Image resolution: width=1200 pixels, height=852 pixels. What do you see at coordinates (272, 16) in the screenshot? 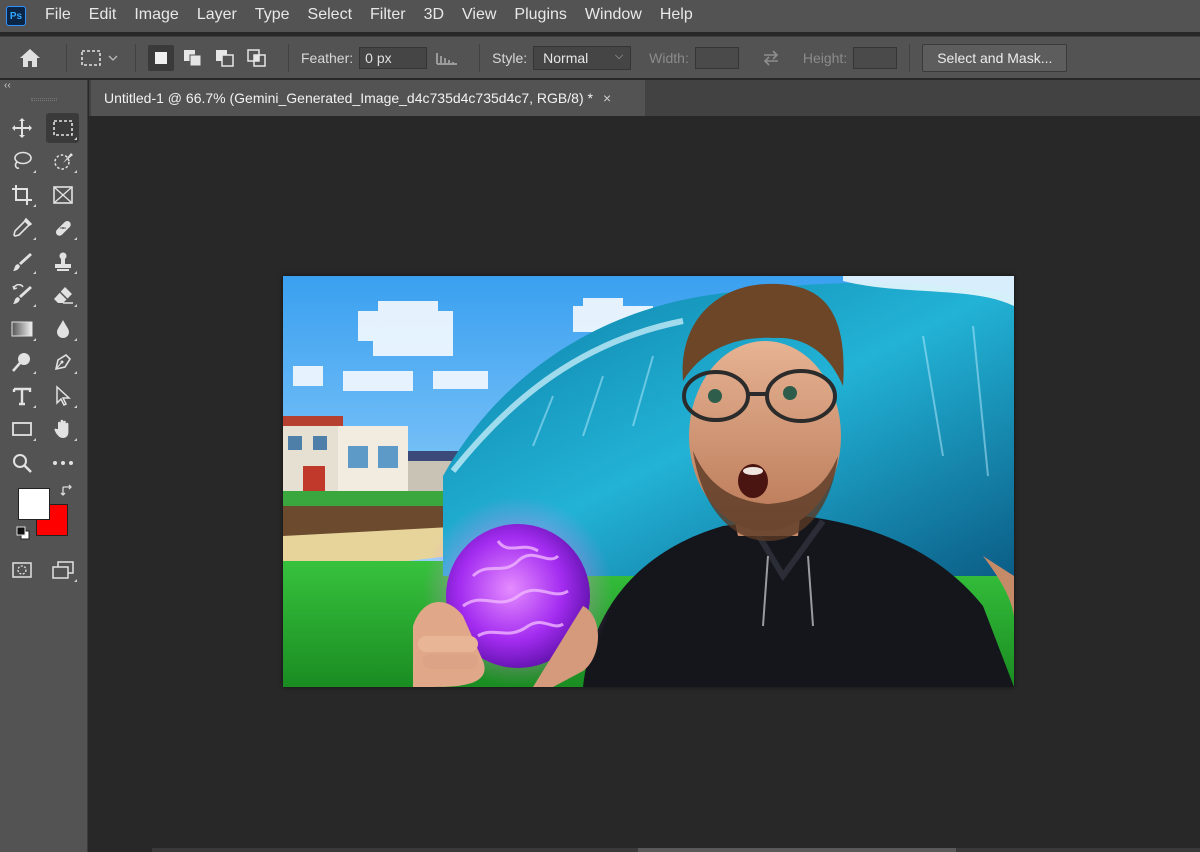
I see `menu-type: Type` at bounding box center [272, 16].